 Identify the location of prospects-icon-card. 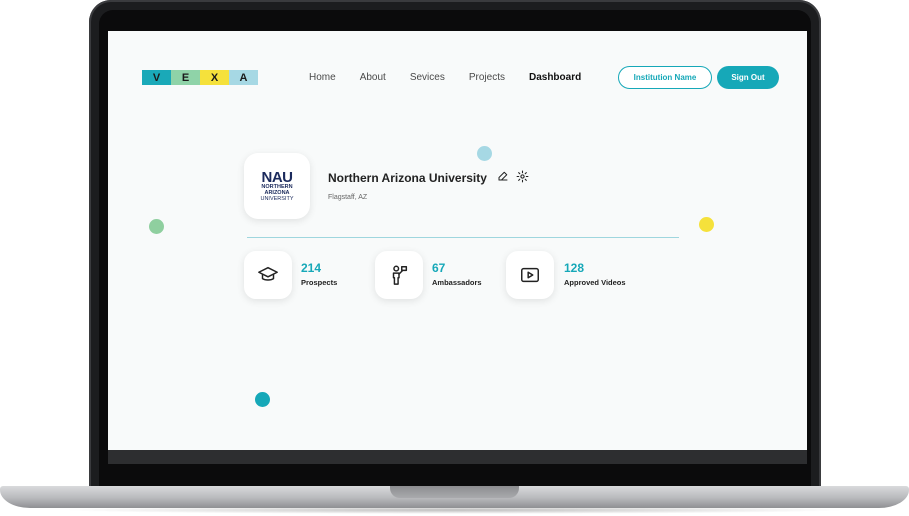
(268, 275).